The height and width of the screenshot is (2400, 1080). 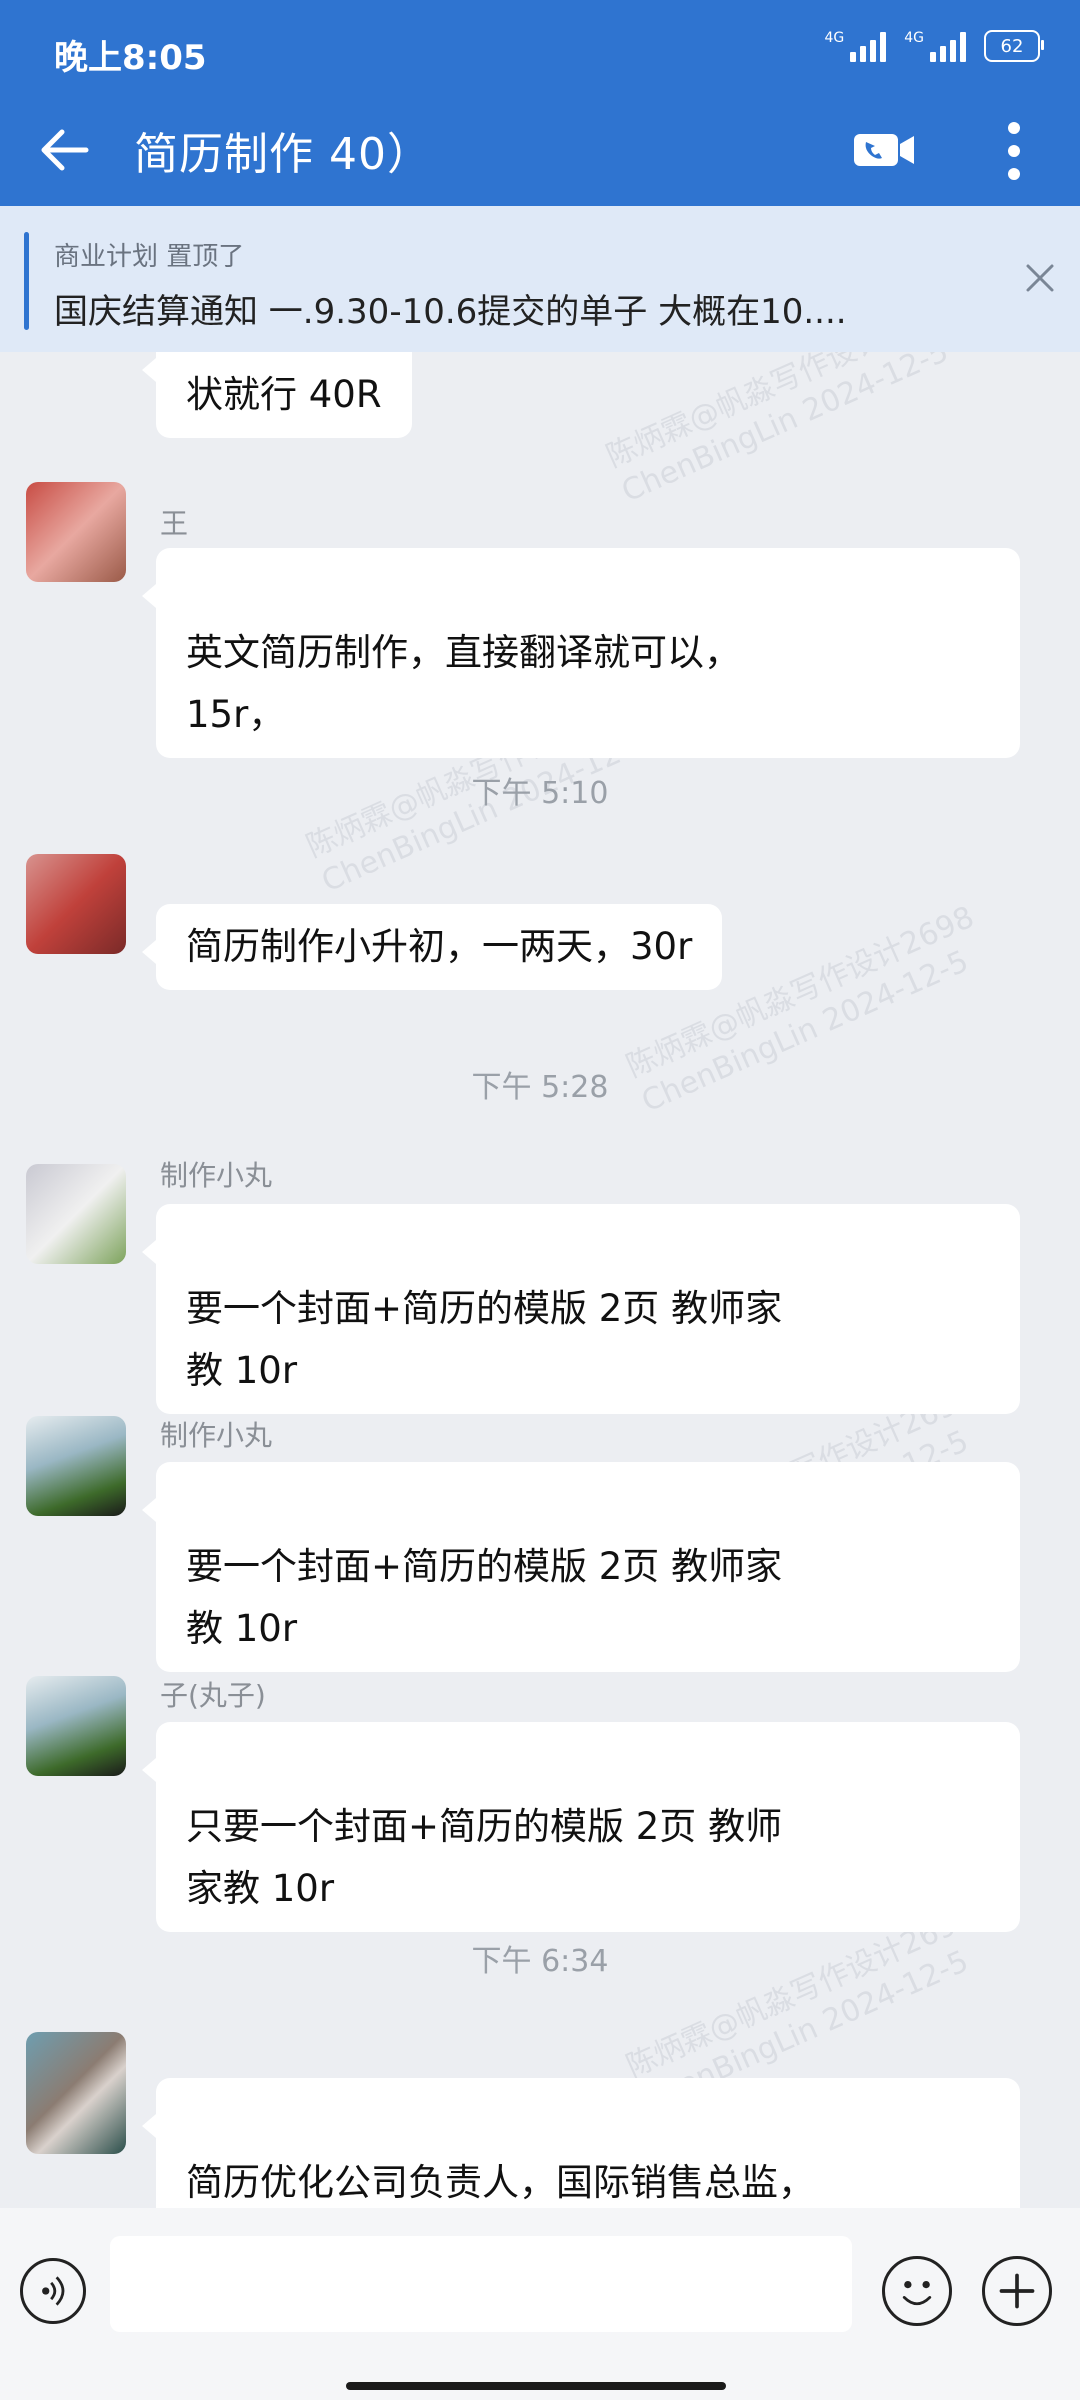 What do you see at coordinates (1014, 151) in the screenshot?
I see `more-options-icon` at bounding box center [1014, 151].